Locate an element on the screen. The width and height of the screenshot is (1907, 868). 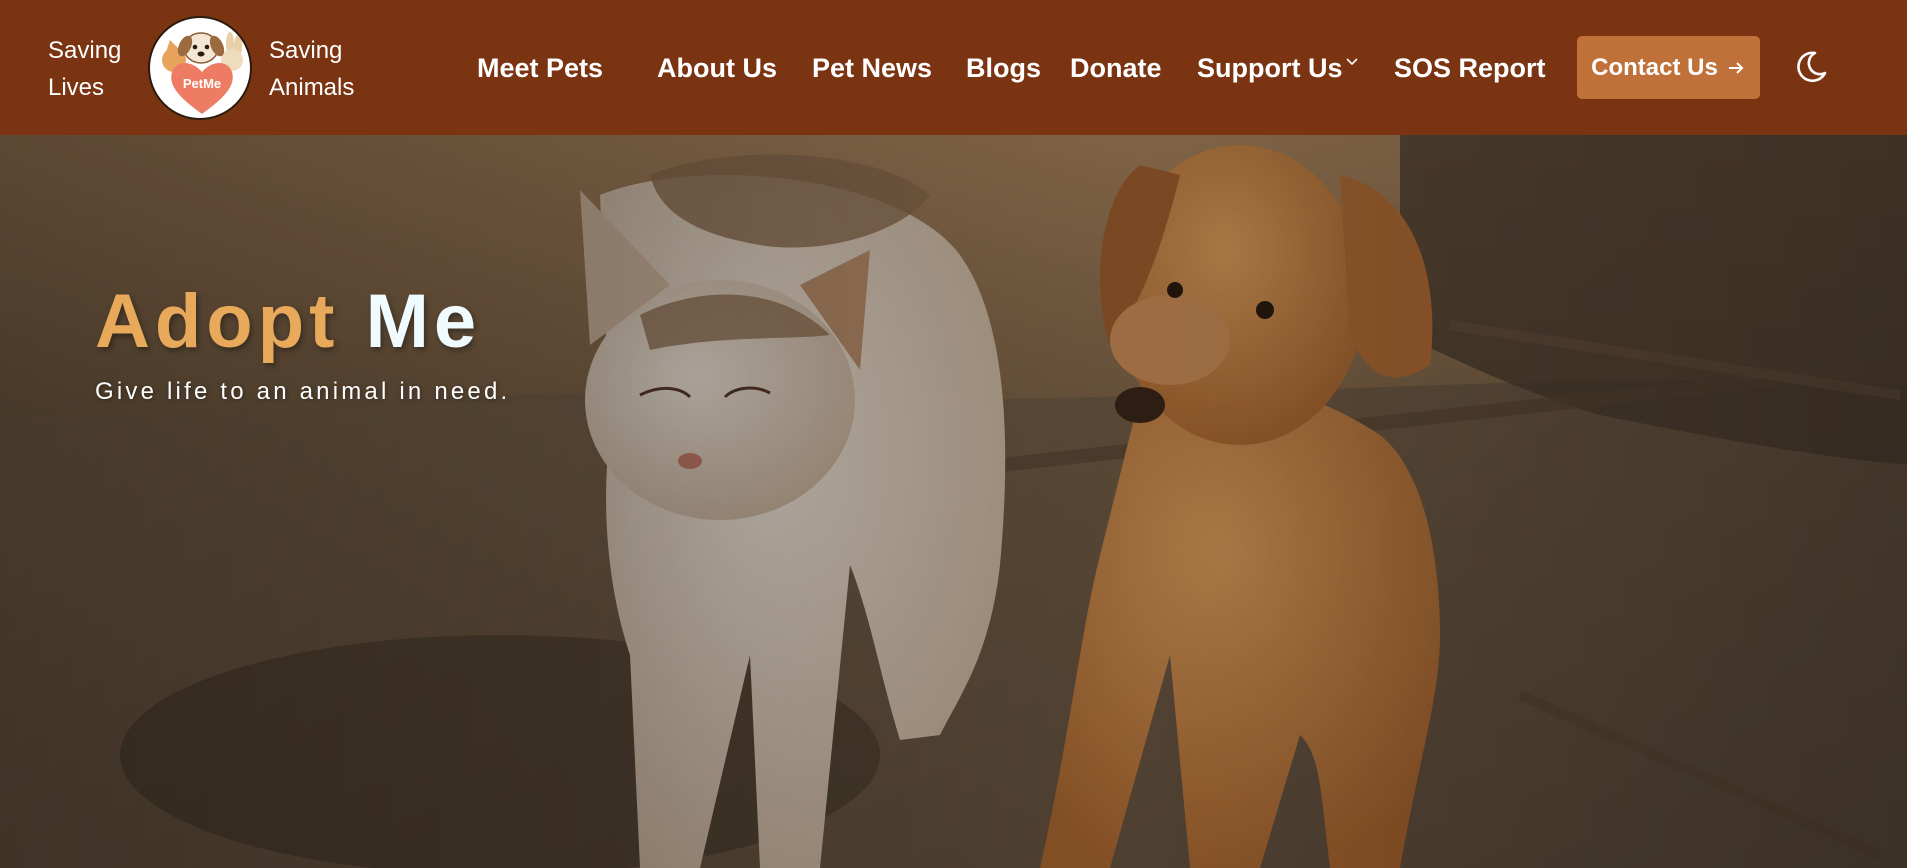
nav-meet-pets: Meet Pets is located at coordinates (540, 68).